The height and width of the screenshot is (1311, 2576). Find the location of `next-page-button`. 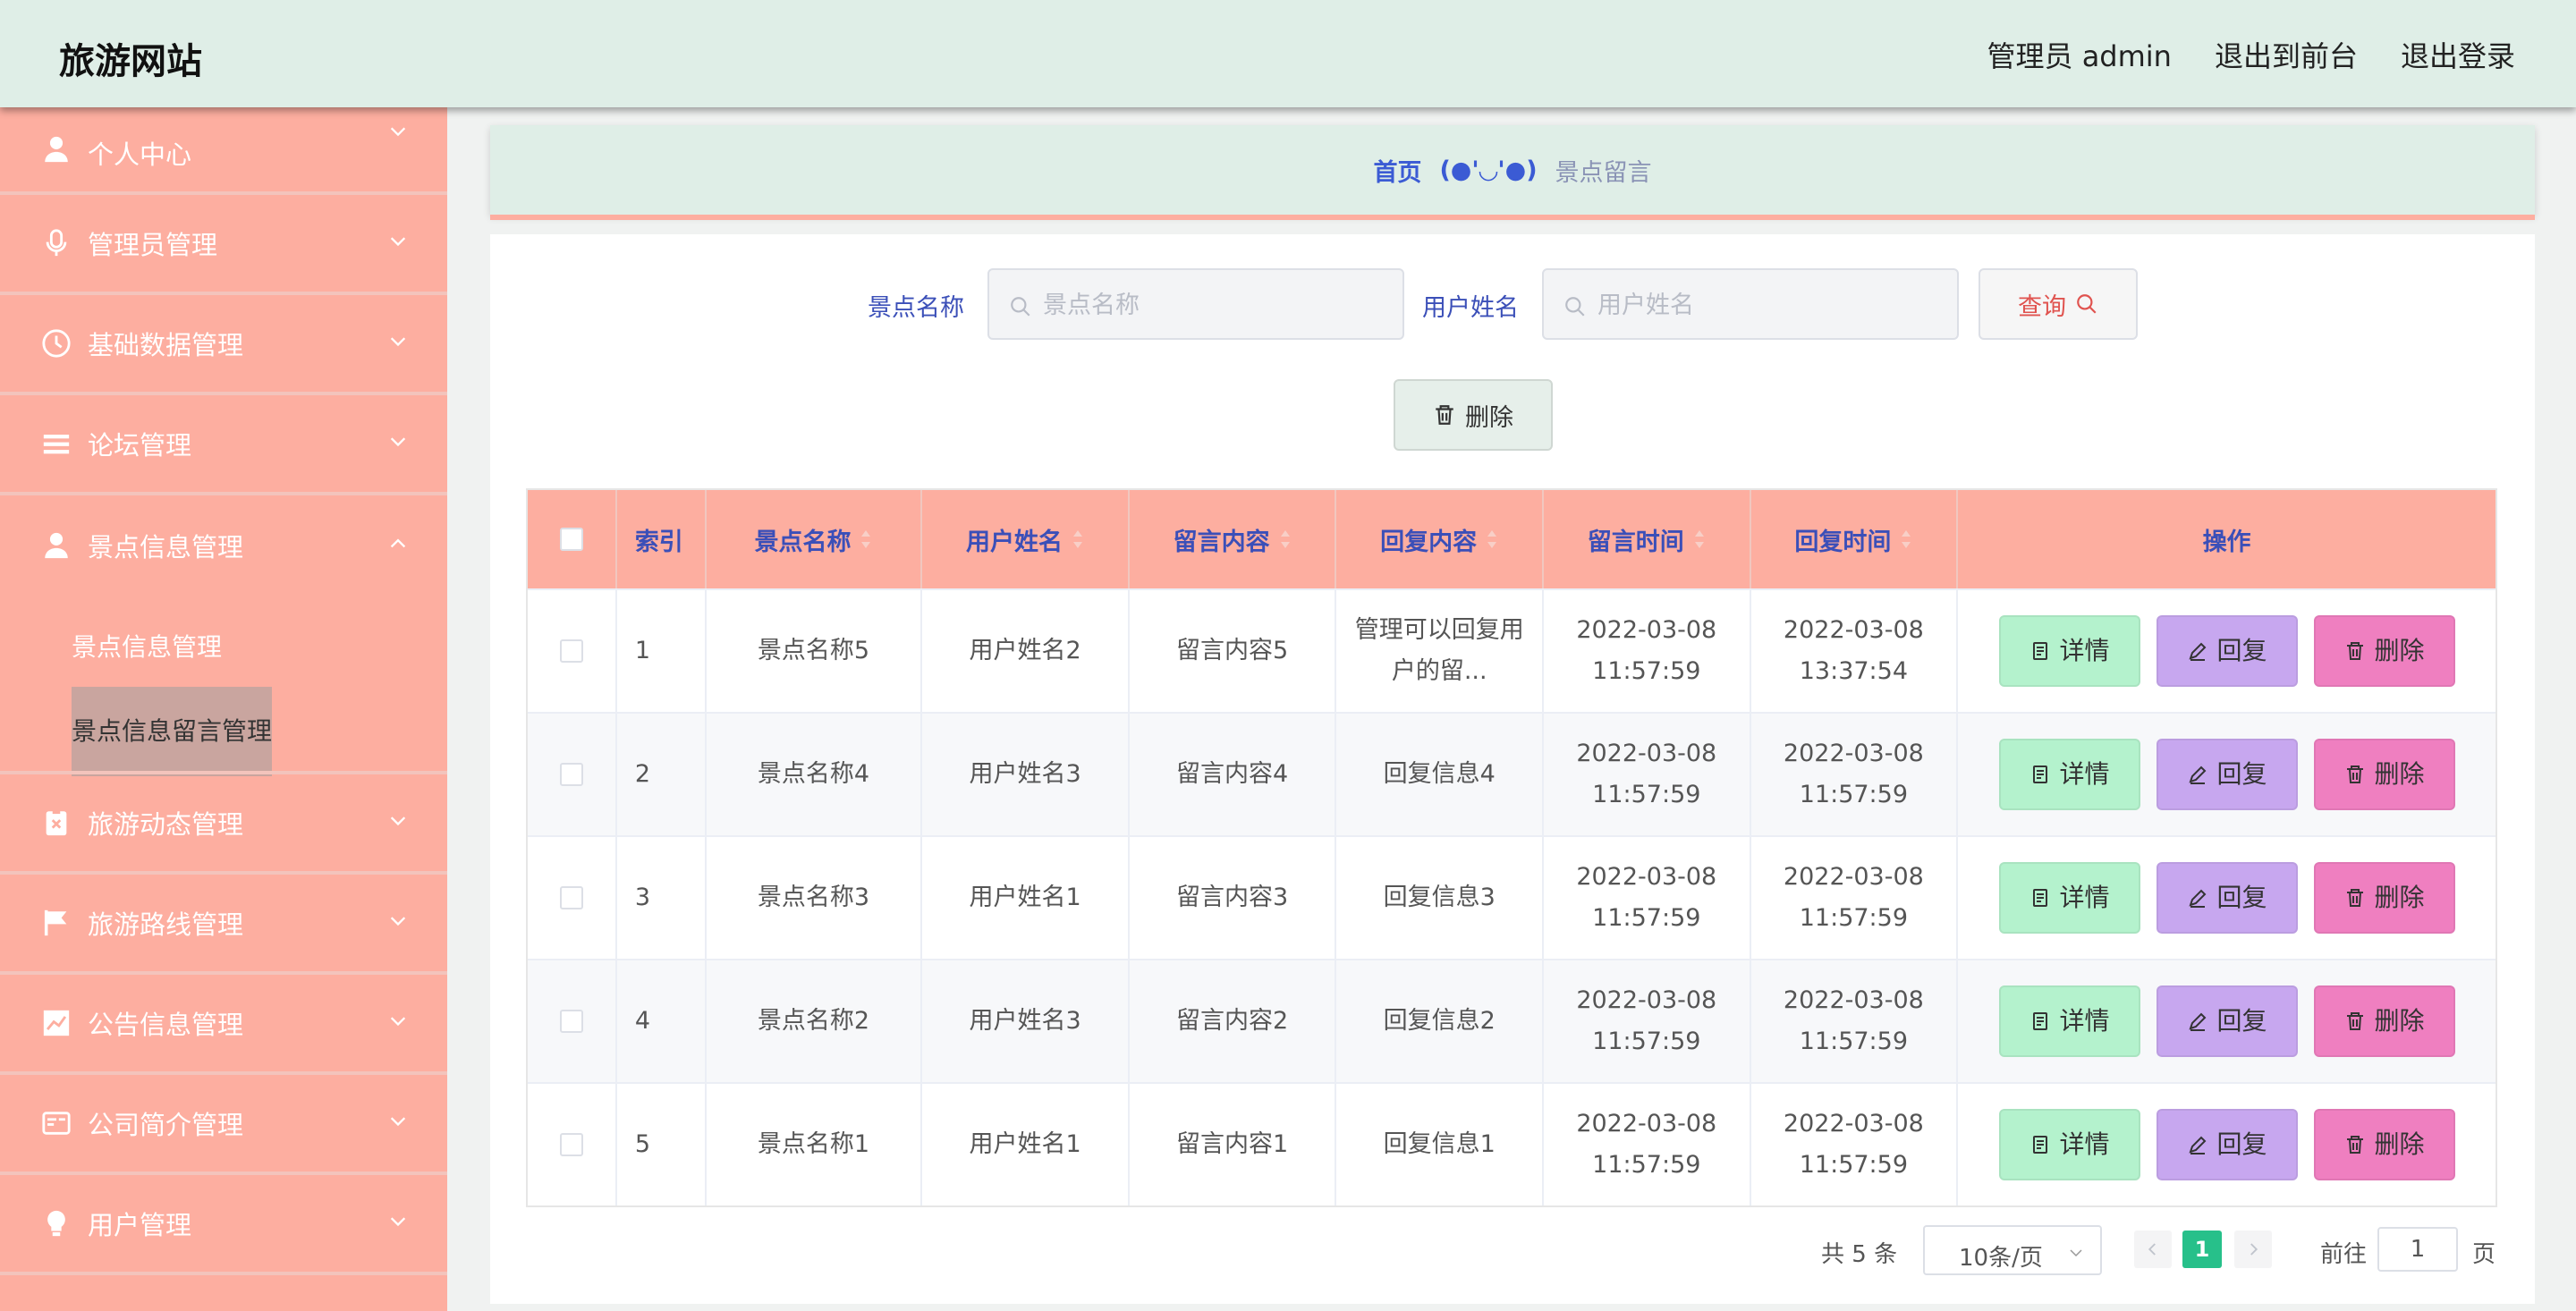

next-page-button is located at coordinates (2253, 1249).